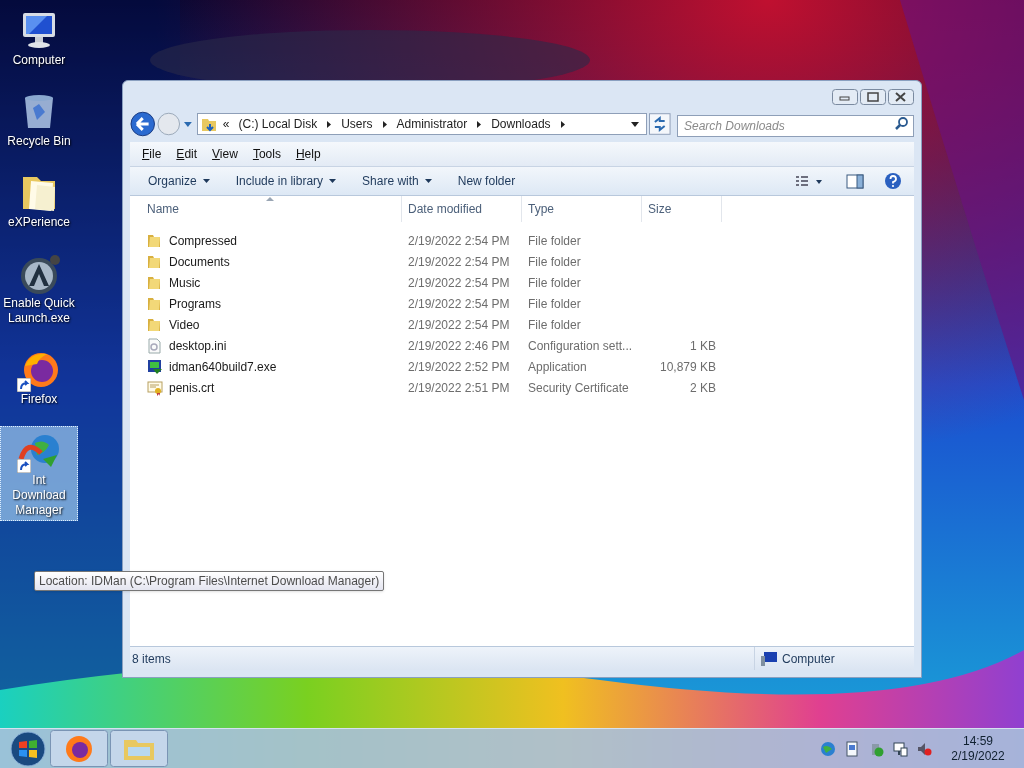 The height and width of the screenshot is (768, 1024). Describe the element at coordinates (873, 97) in the screenshot. I see `maximize-button` at that location.